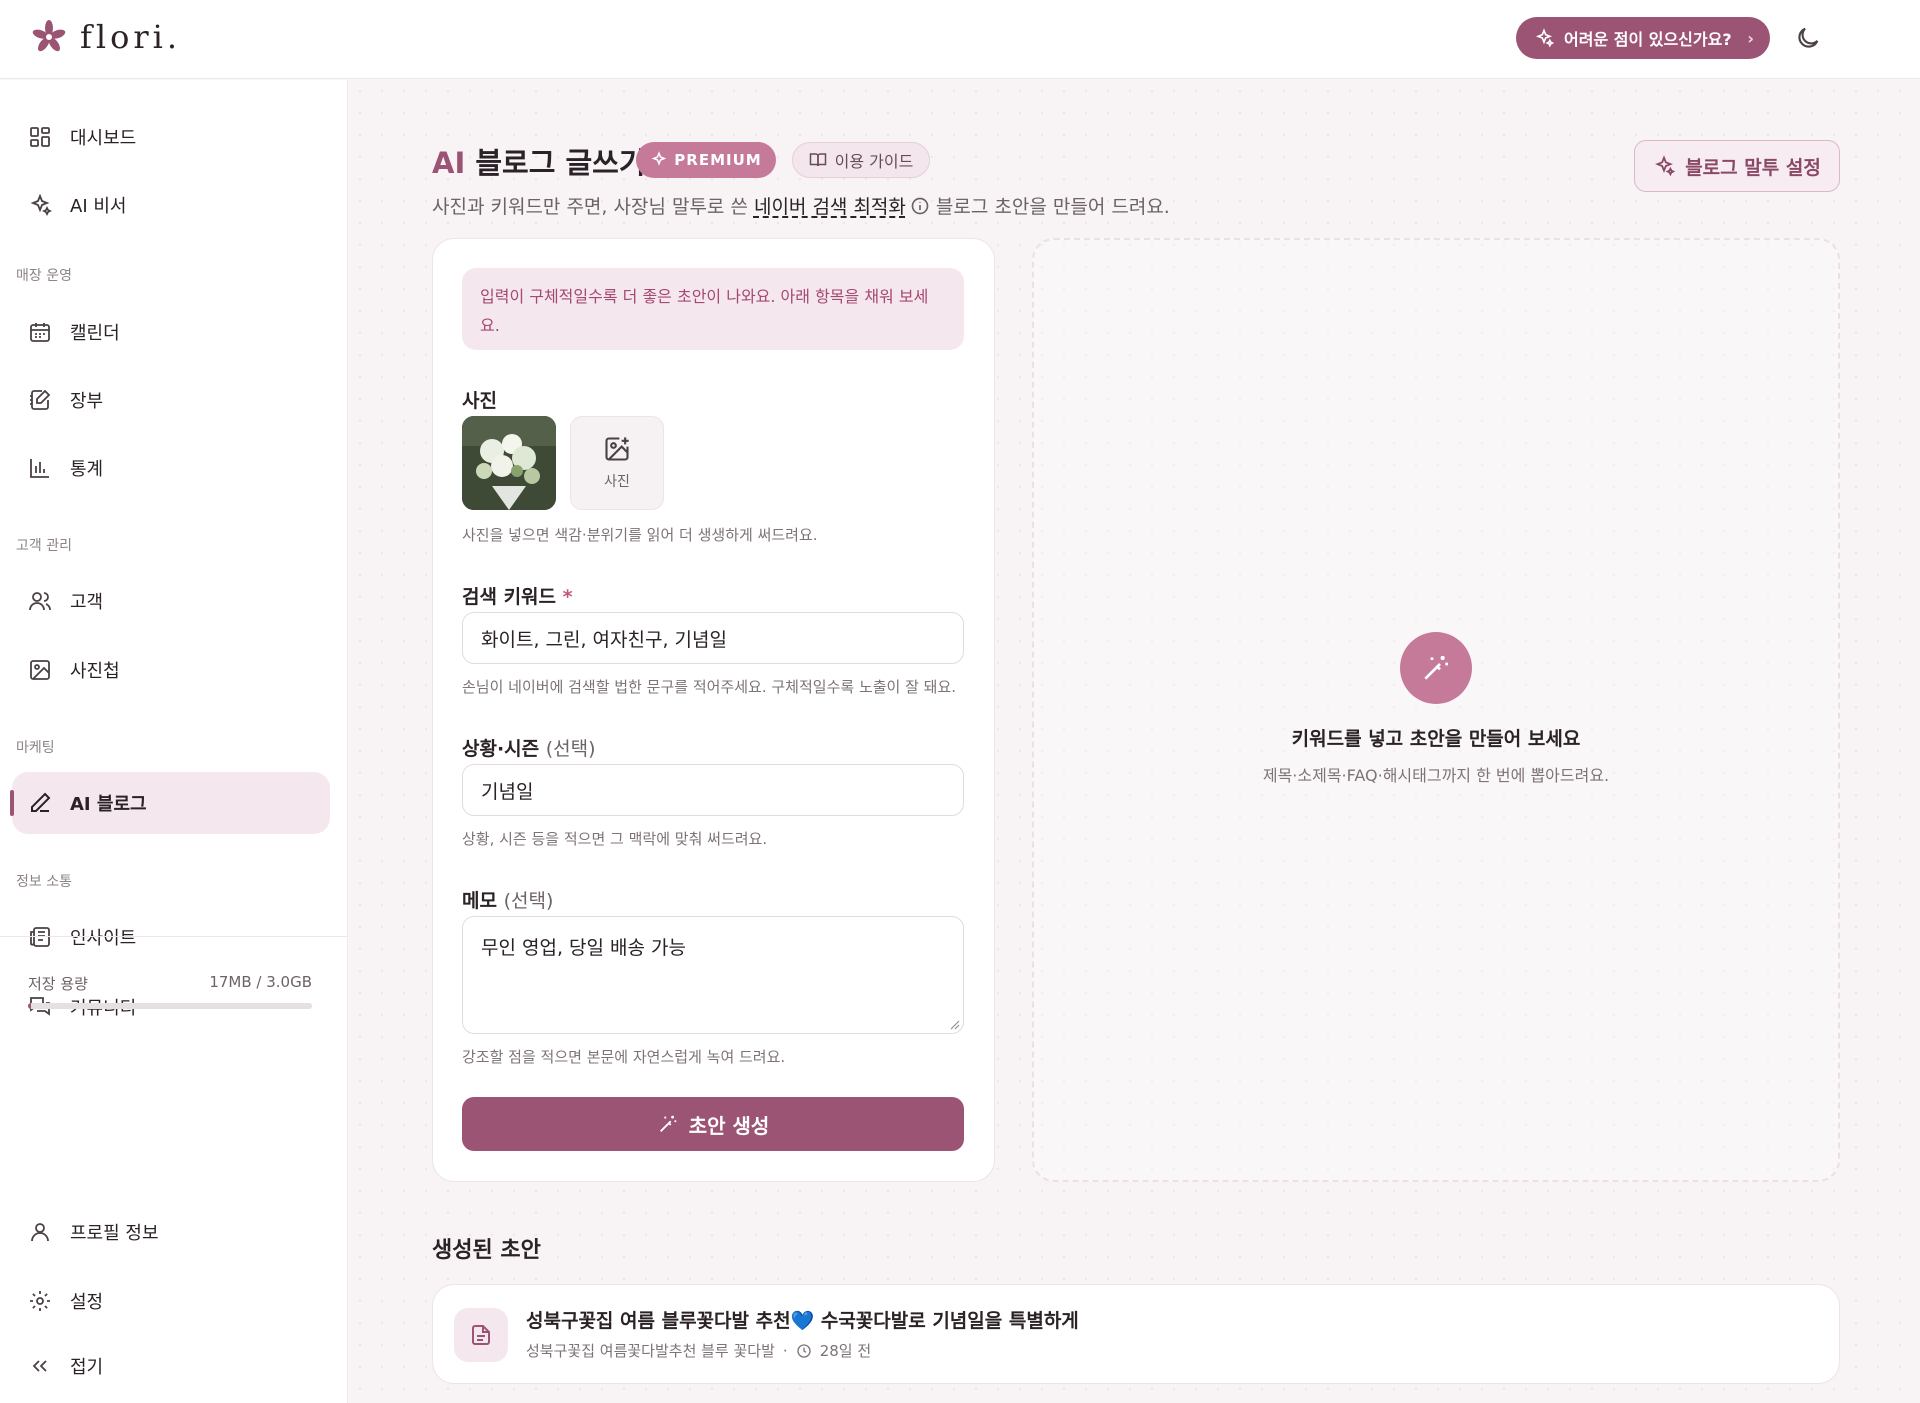 Image resolution: width=1920 pixels, height=1403 pixels. Describe the element at coordinates (40, 1301) in the screenshot. I see `gear-icon` at that location.